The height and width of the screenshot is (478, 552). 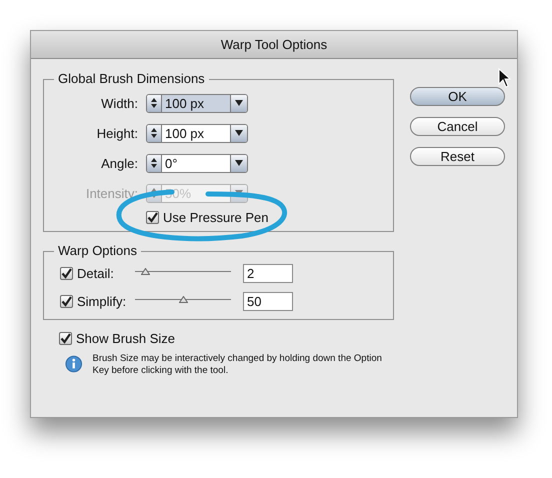 What do you see at coordinates (125, 338) in the screenshot?
I see `checkbox-label: Show Brush Size` at bounding box center [125, 338].